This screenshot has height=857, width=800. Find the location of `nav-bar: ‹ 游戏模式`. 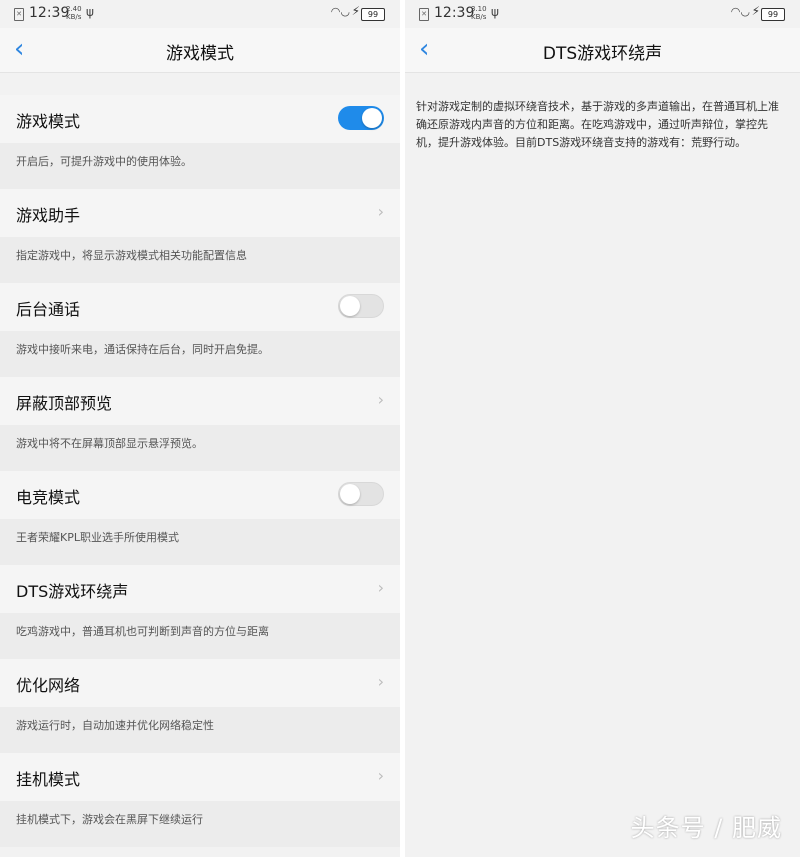

nav-bar: ‹ 游戏模式 is located at coordinates (200, 50).